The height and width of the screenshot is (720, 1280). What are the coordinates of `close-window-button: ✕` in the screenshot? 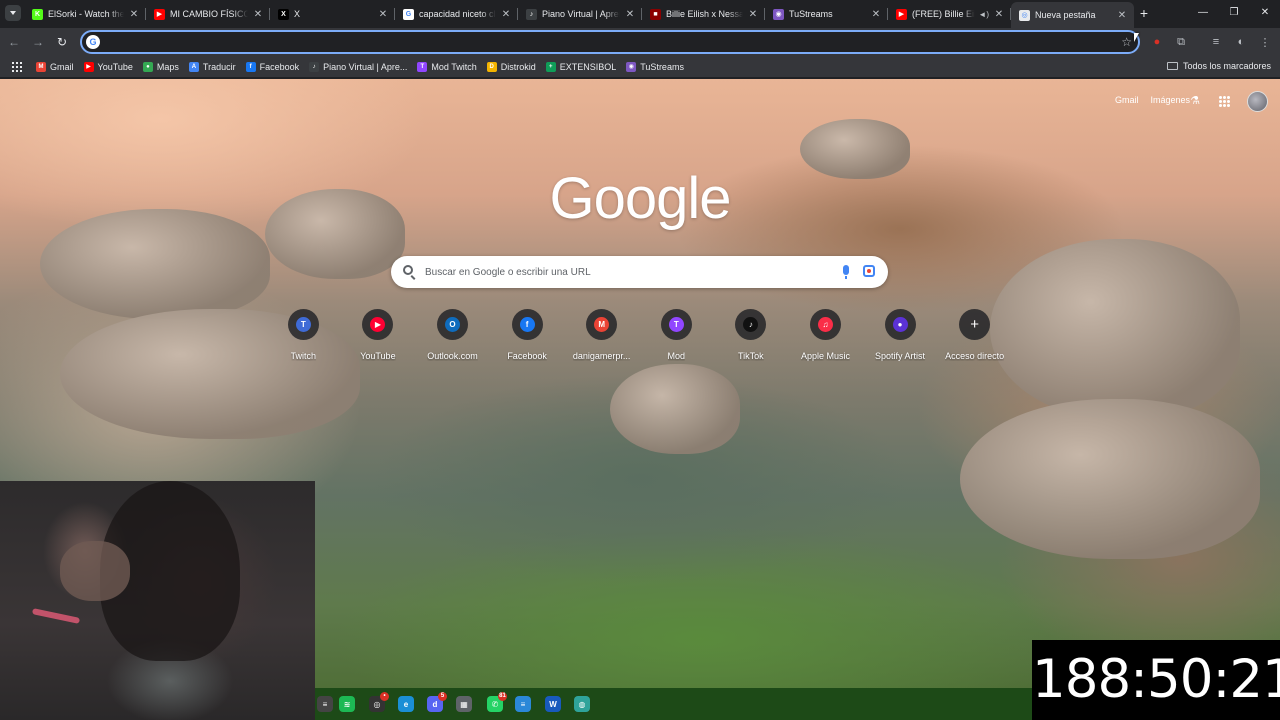 It's located at (1265, 13).